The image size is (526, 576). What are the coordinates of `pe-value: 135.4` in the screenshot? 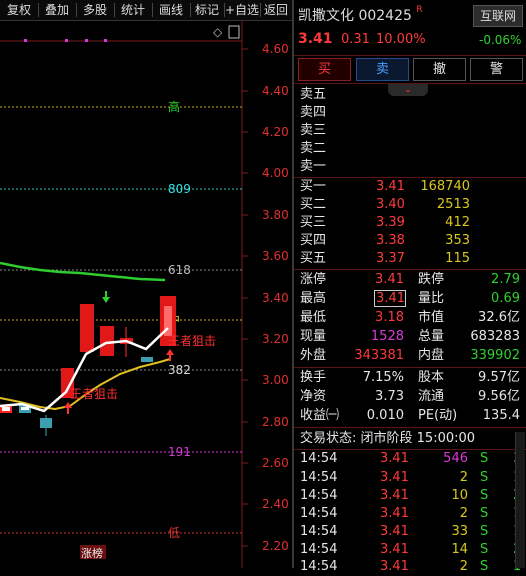 It's located at (501, 415).